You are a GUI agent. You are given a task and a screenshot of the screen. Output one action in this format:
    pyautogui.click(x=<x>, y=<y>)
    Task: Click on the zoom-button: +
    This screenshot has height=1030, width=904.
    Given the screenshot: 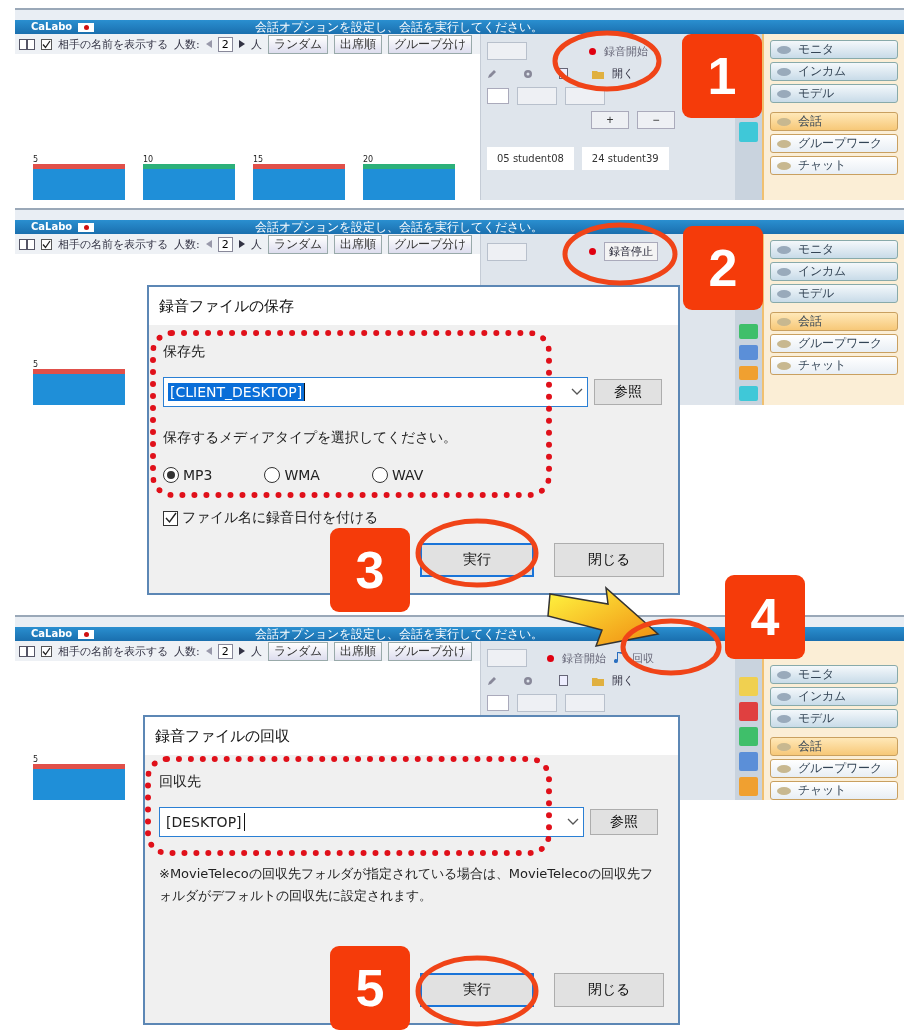 What is the action you would take?
    pyautogui.click(x=610, y=120)
    